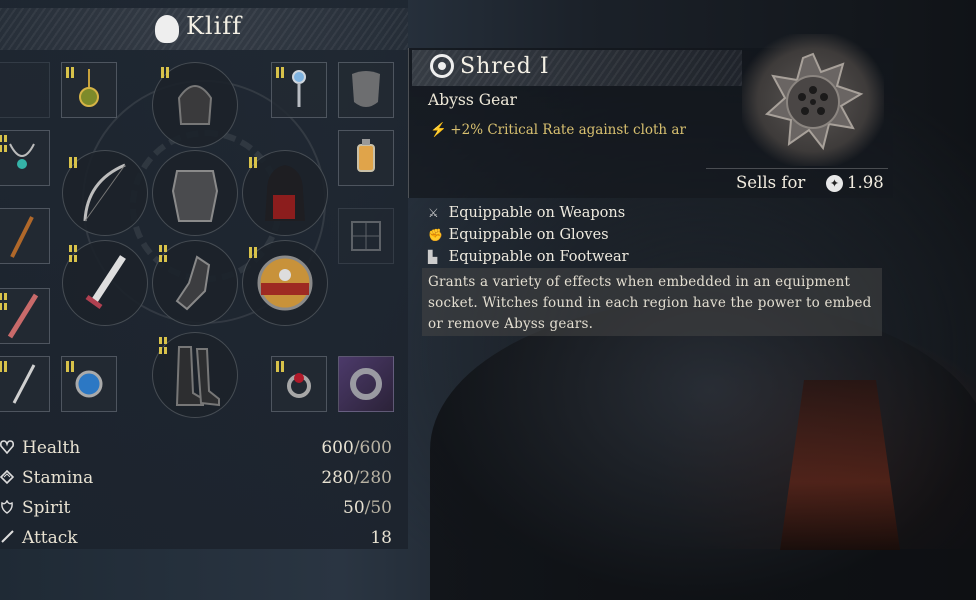  What do you see at coordinates (433, 213) in the screenshot?
I see `weapons-icon: ⚔` at bounding box center [433, 213].